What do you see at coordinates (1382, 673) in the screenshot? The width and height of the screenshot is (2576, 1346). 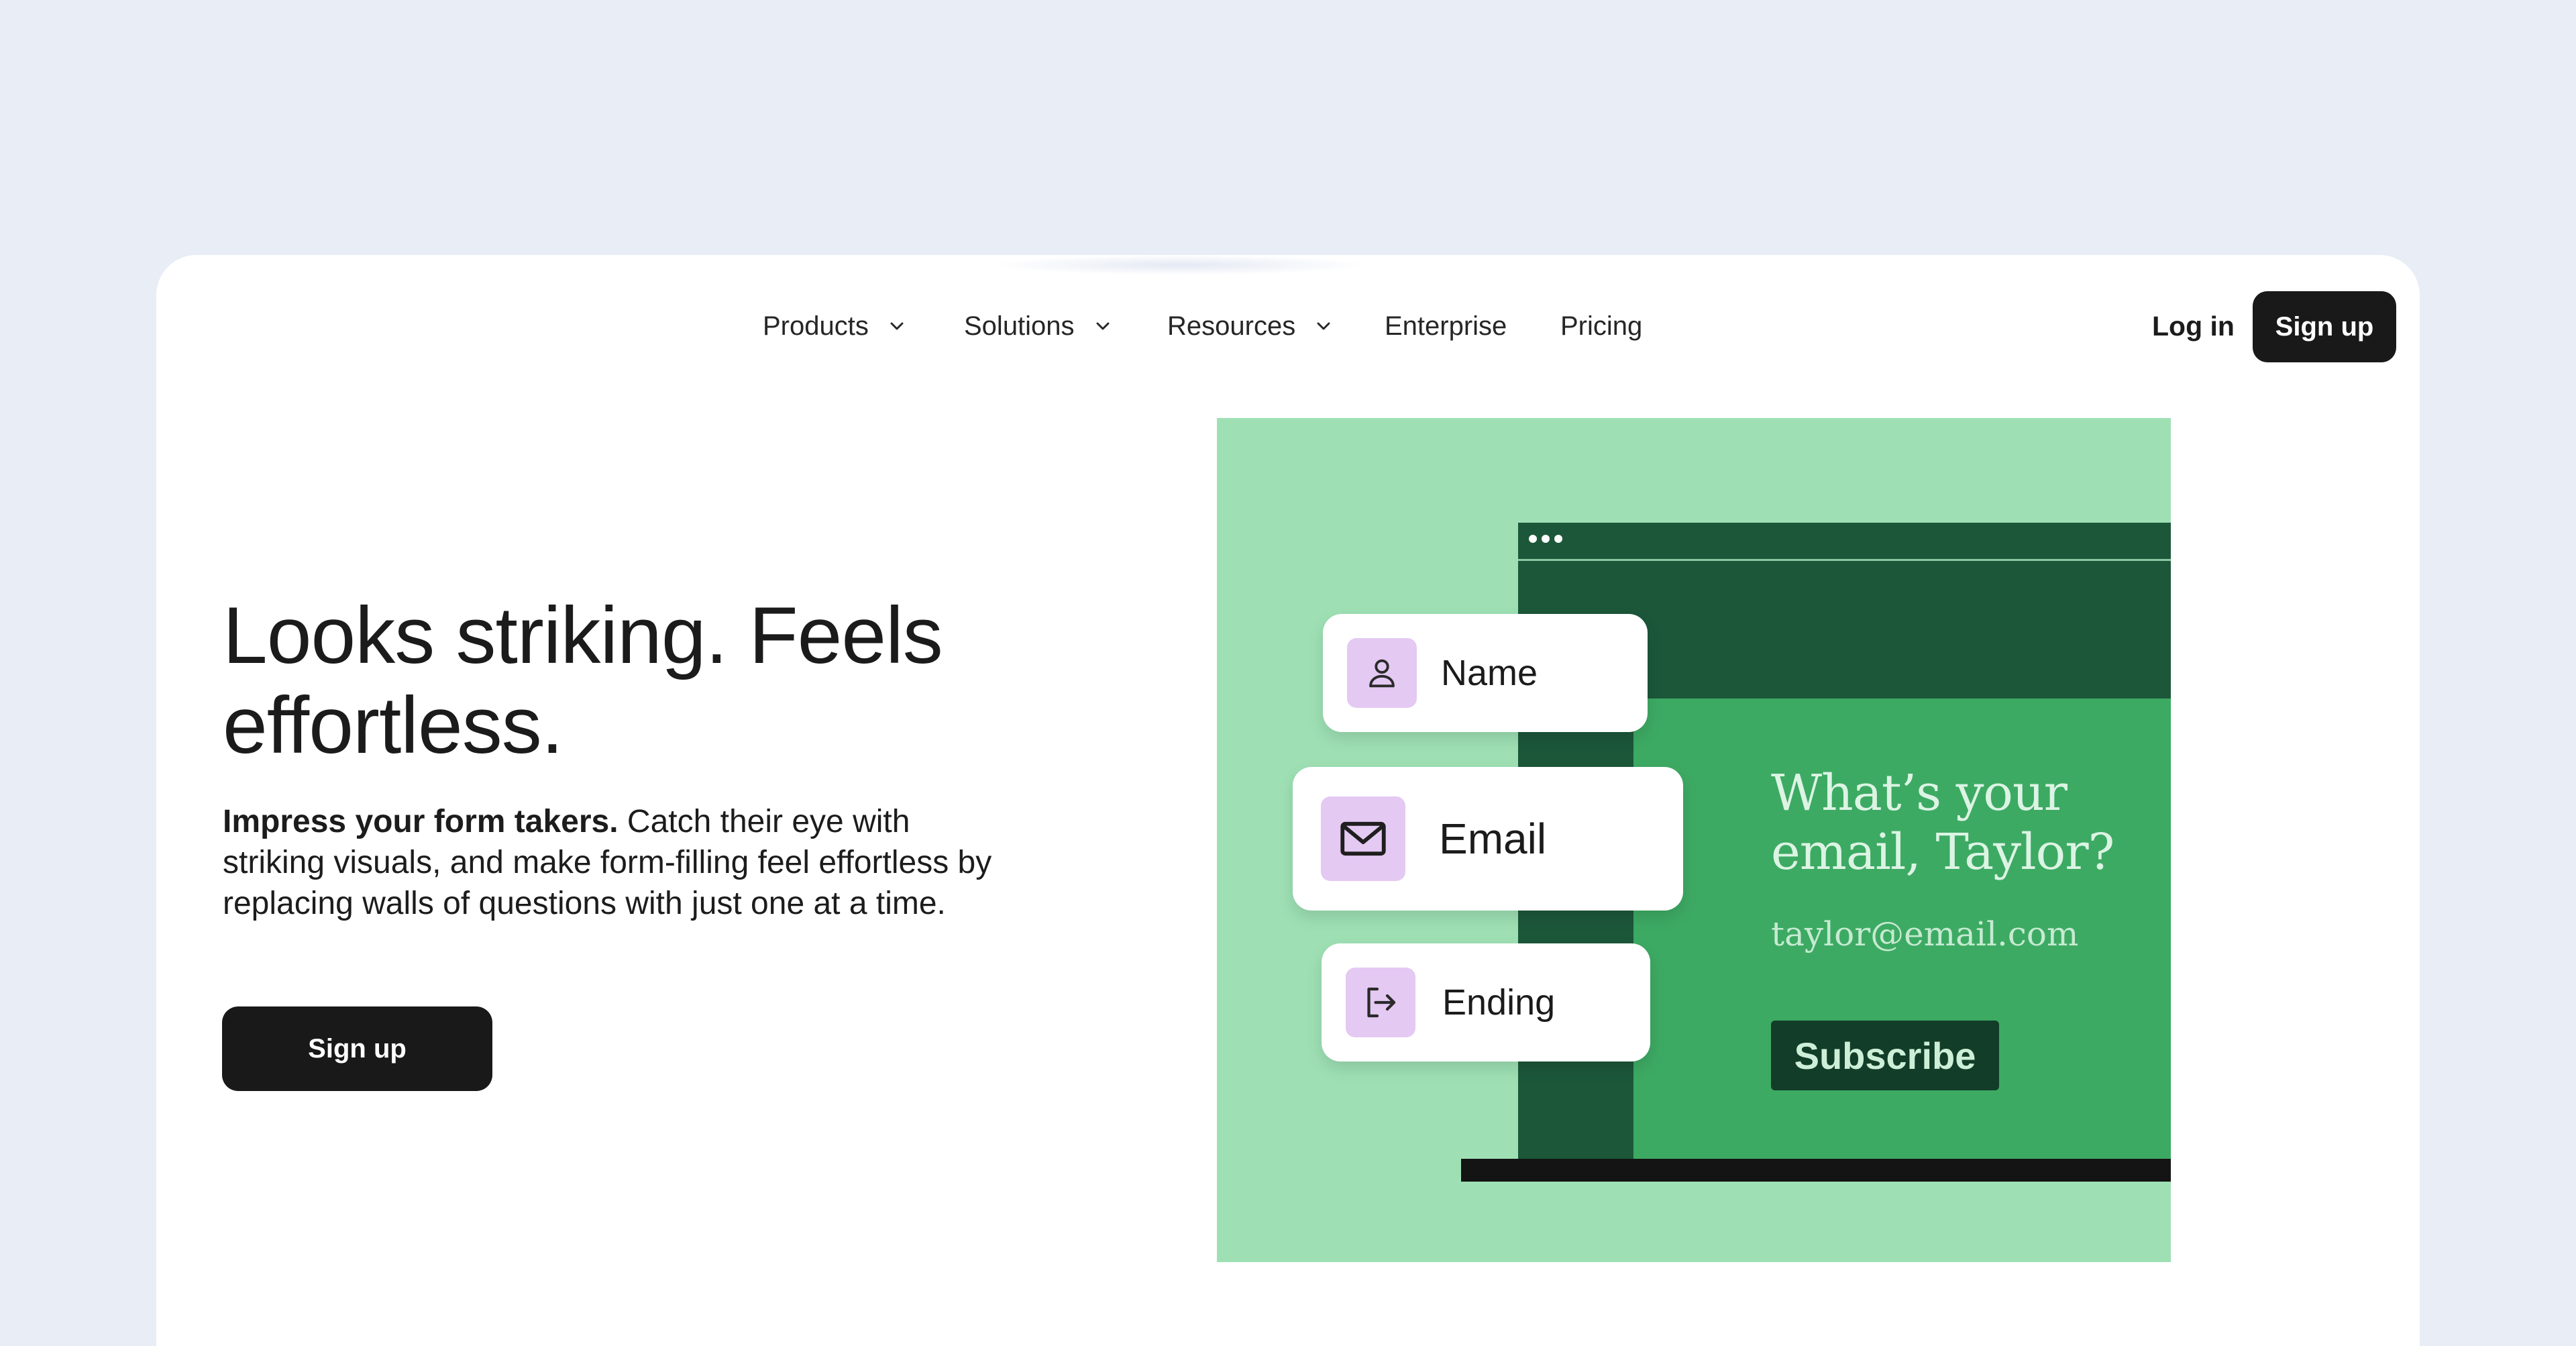 I see `person-icon` at bounding box center [1382, 673].